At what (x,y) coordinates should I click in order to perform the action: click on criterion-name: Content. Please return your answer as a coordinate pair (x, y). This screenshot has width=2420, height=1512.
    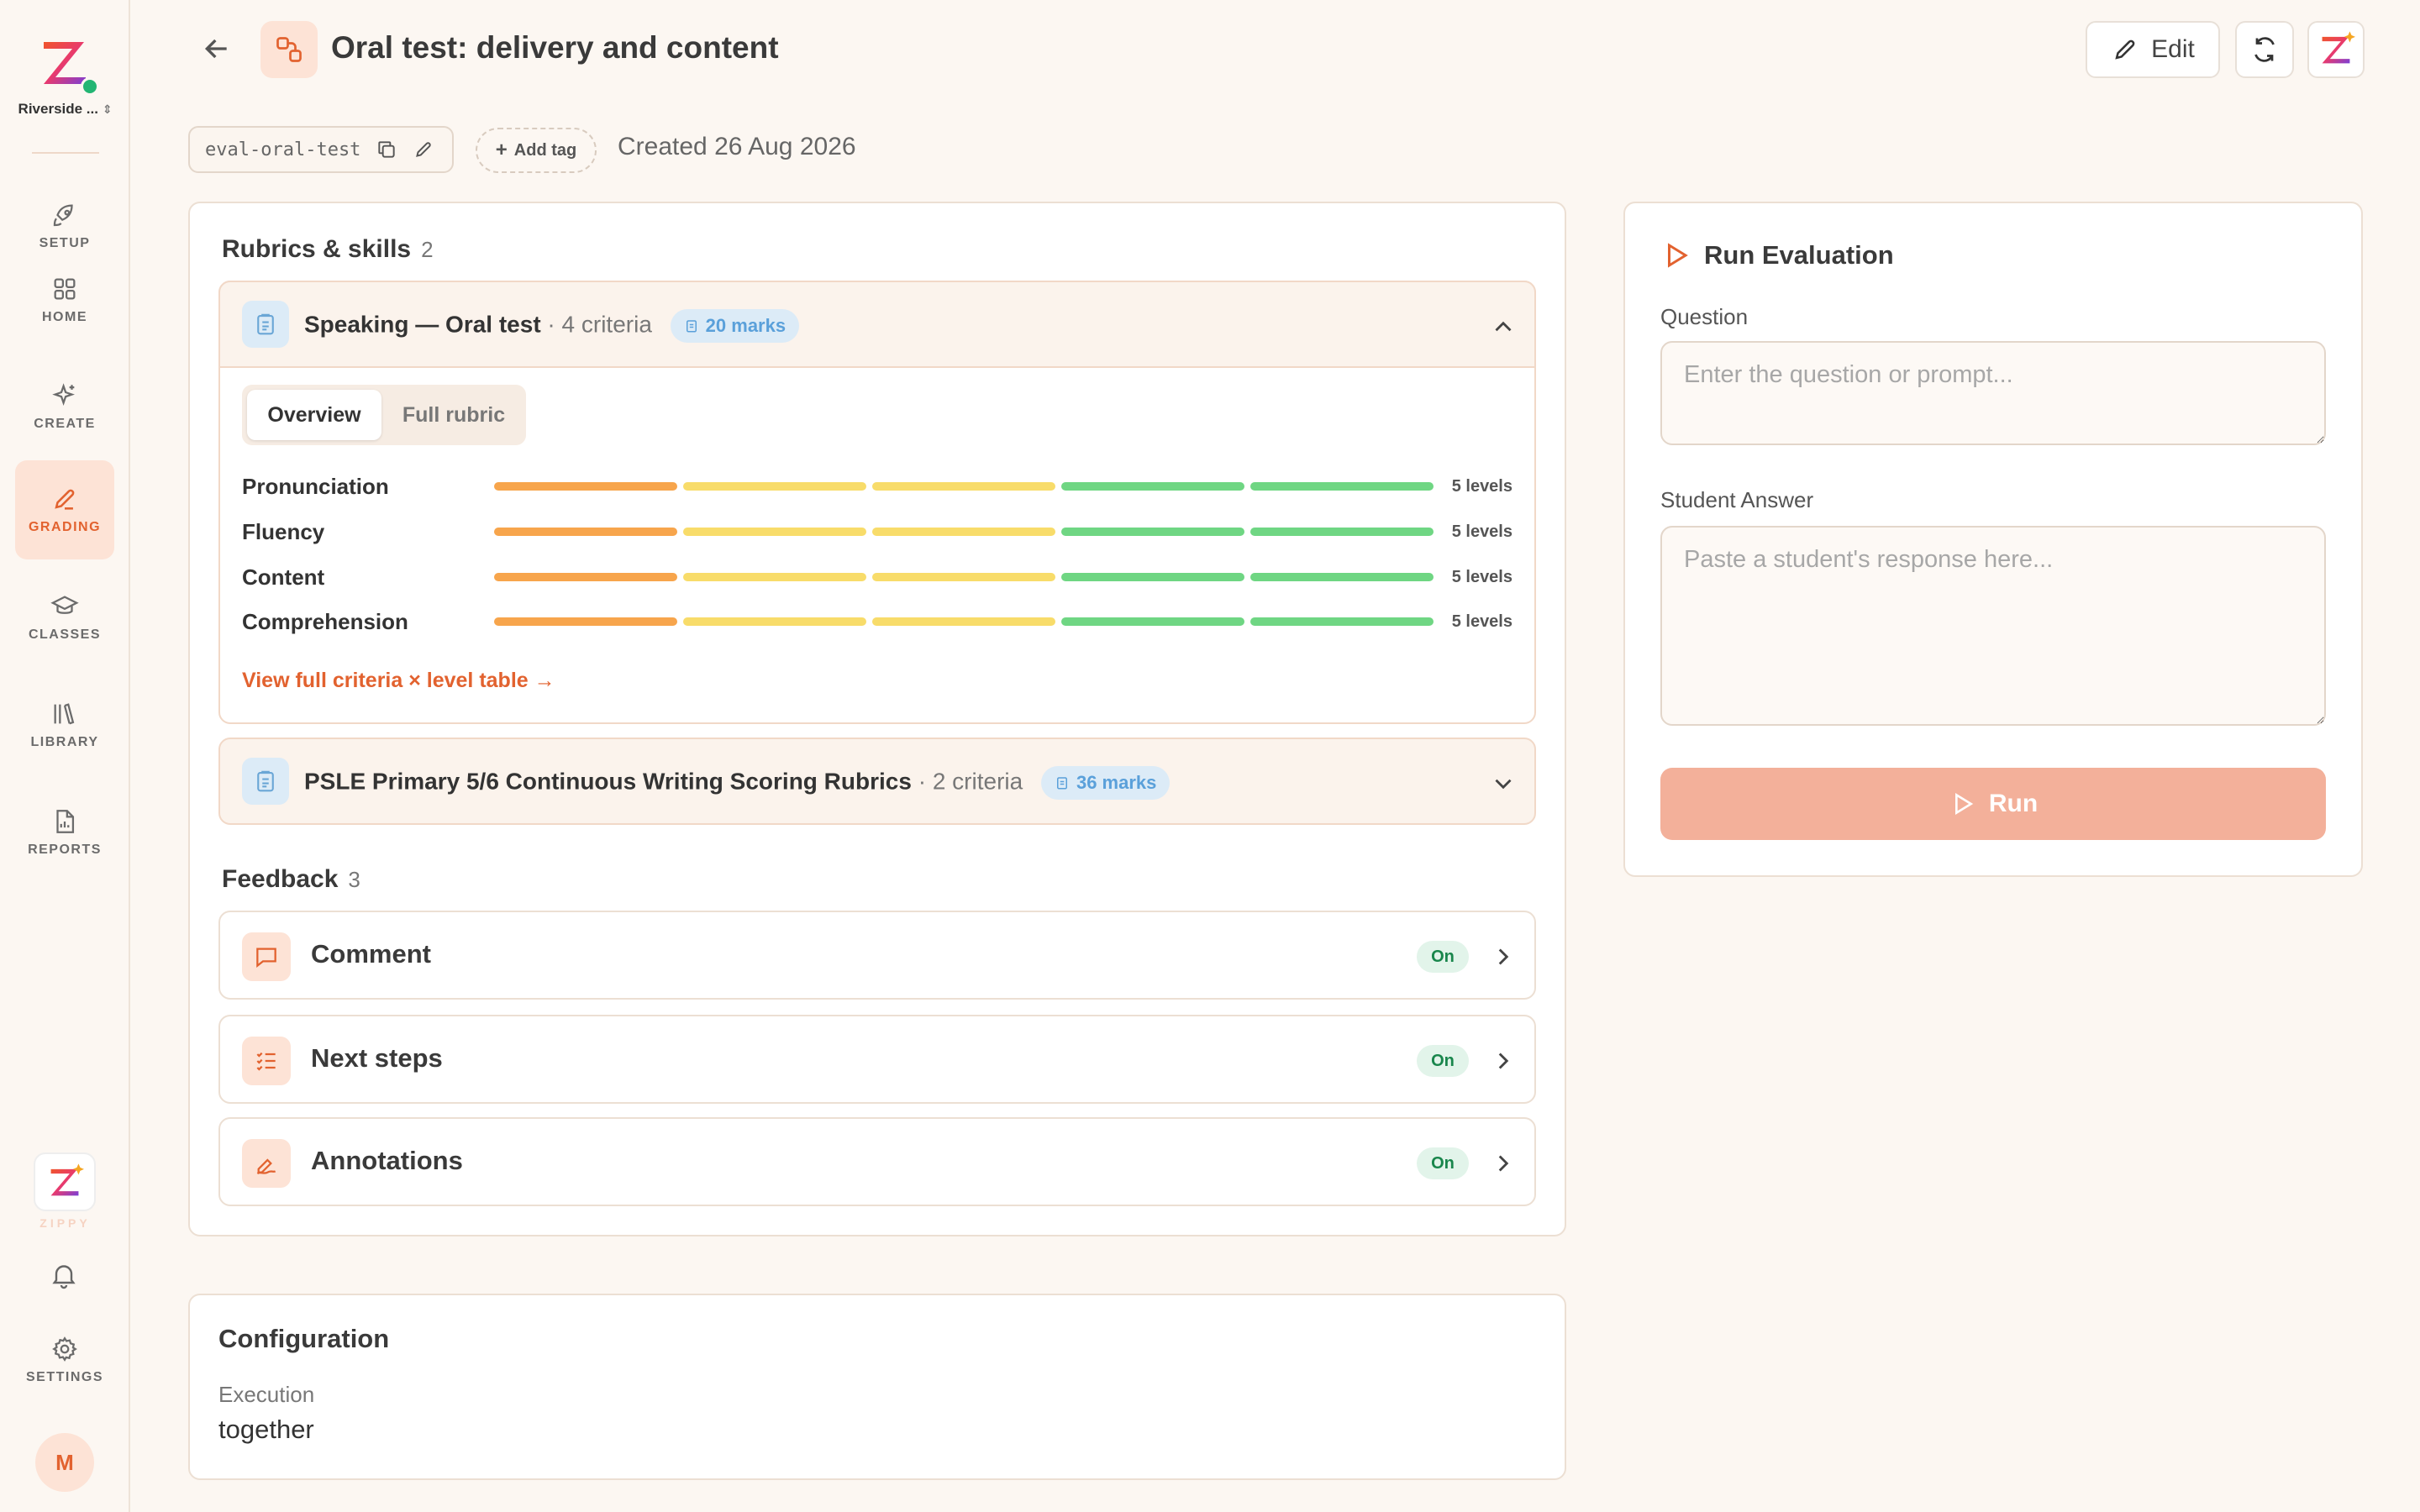
    Looking at the image, I should click on (284, 577).